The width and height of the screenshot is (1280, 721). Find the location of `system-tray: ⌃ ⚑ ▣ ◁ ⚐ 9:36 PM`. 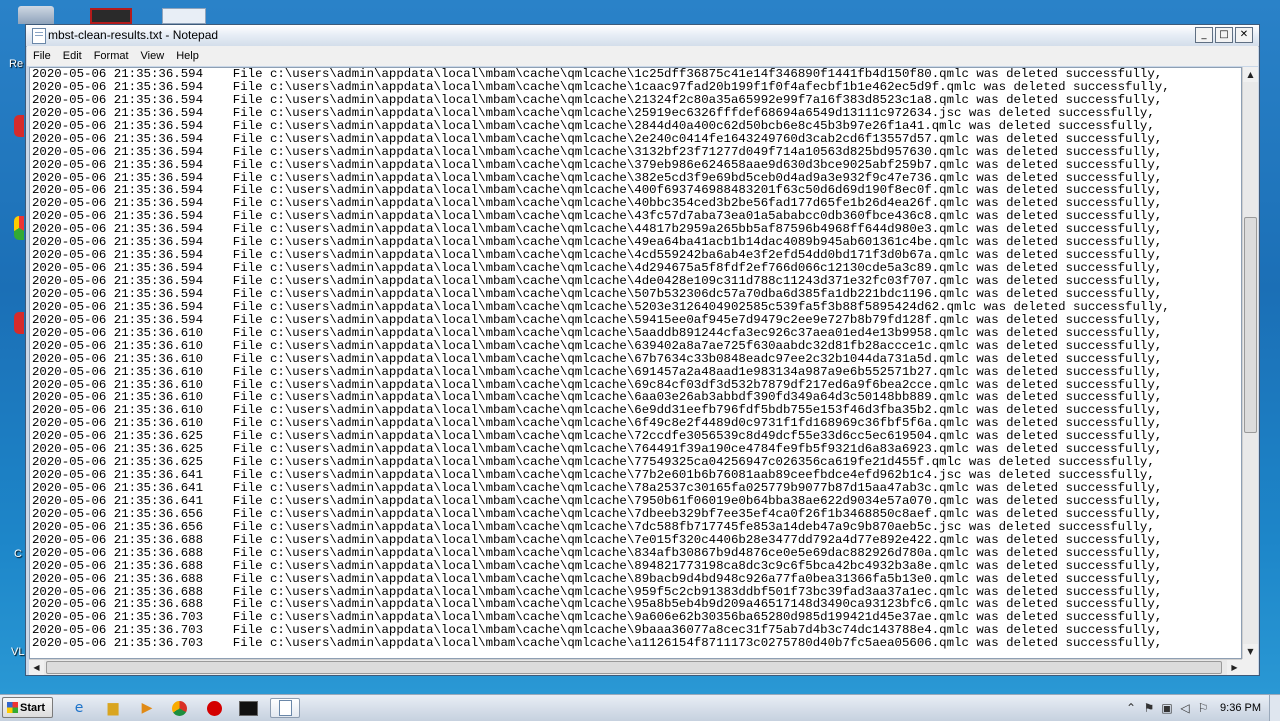

system-tray: ⌃ ⚑ ▣ ◁ ⚐ 9:36 PM is located at coordinates (1201, 708).